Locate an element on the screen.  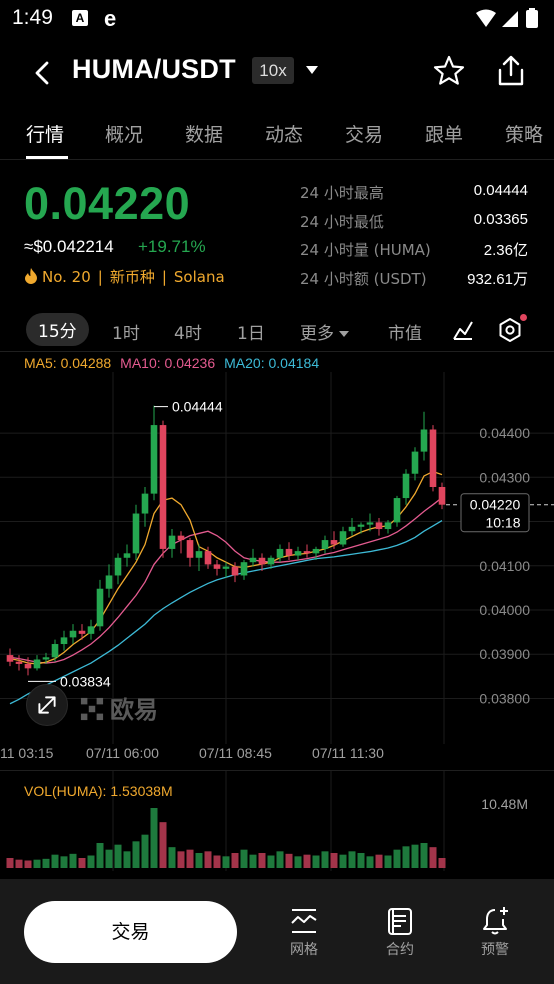
last-price: 0.04220 is located at coordinates (107, 203).